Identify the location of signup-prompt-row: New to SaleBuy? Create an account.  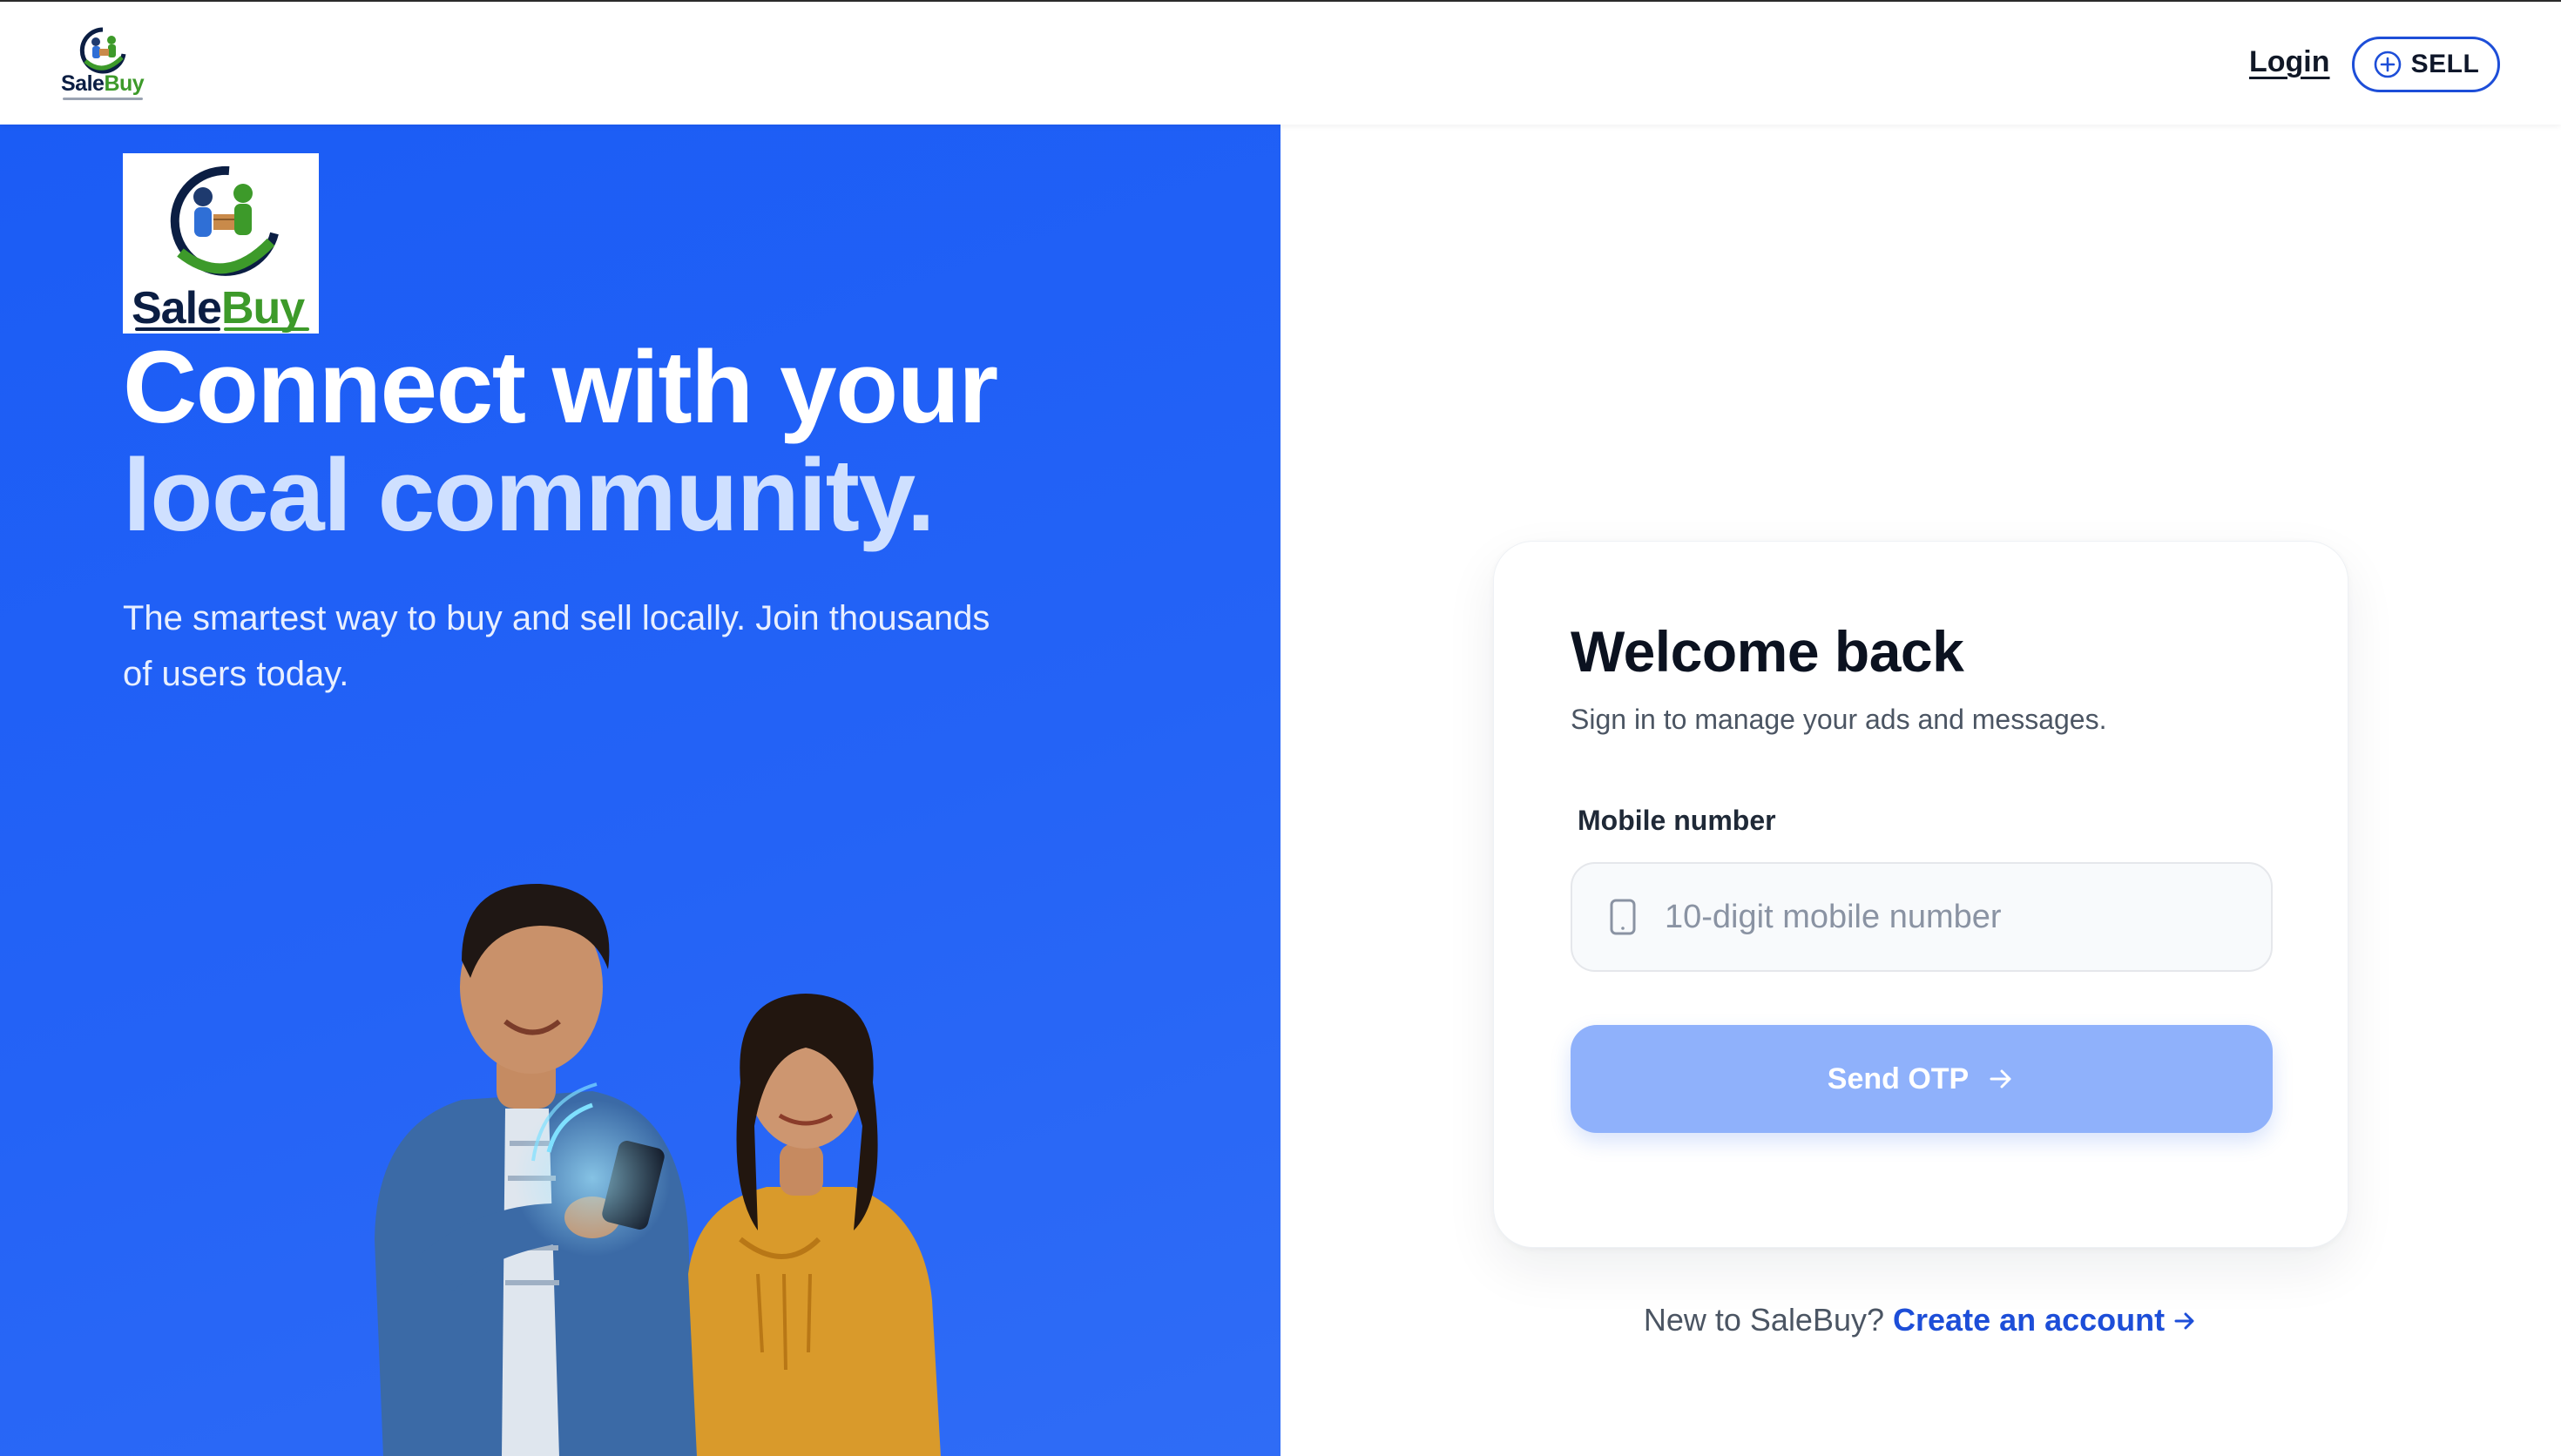
(1921, 1320).